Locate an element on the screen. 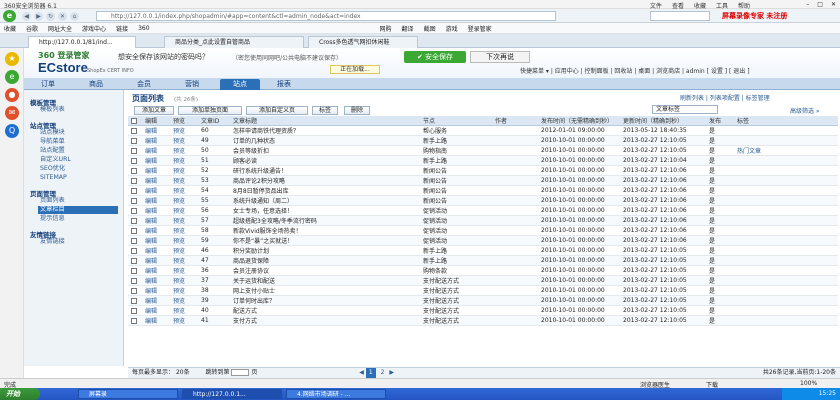  qq-icon: Q is located at coordinates (12, 131).